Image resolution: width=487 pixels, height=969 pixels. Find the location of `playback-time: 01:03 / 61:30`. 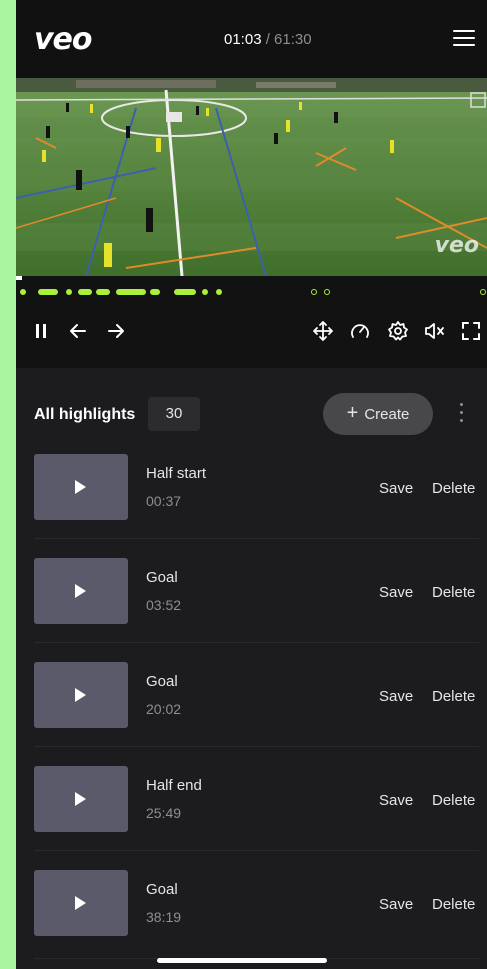

playback-time: 01:03 / 61:30 is located at coordinates (268, 39).